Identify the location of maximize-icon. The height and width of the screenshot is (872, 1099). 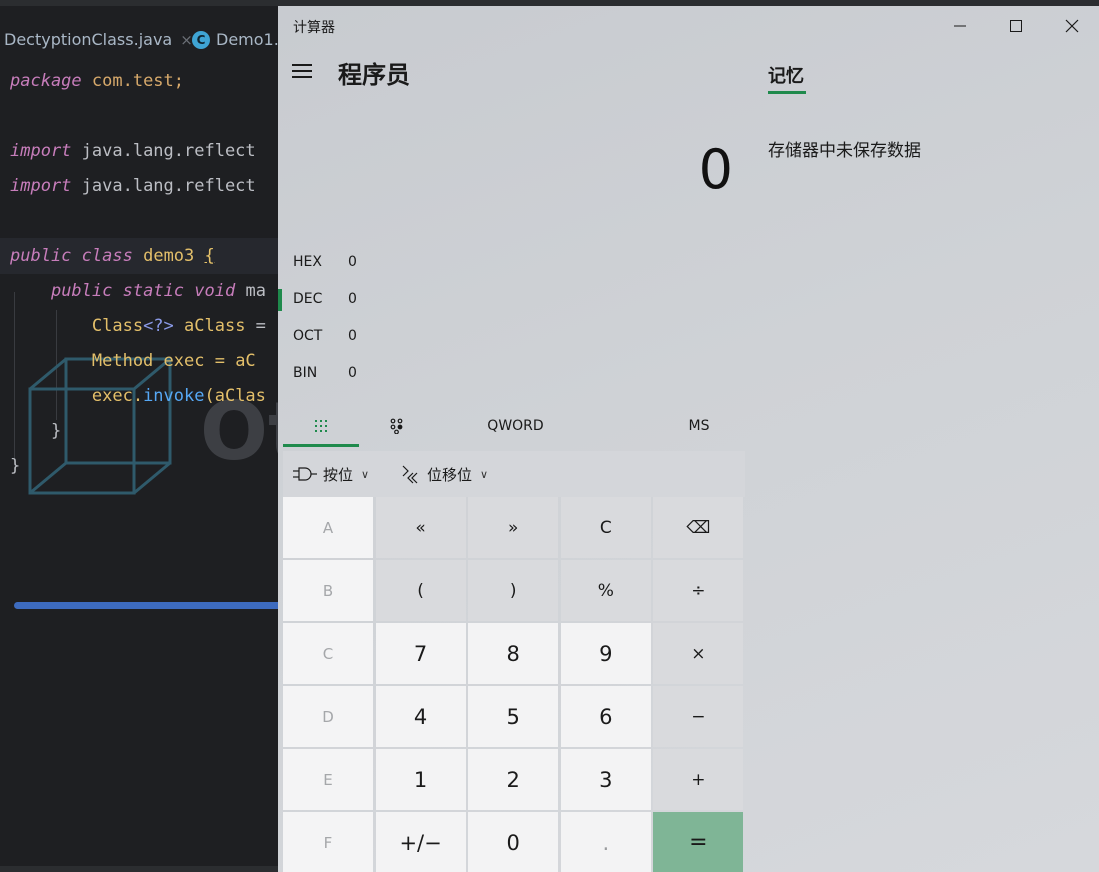
(1016, 26).